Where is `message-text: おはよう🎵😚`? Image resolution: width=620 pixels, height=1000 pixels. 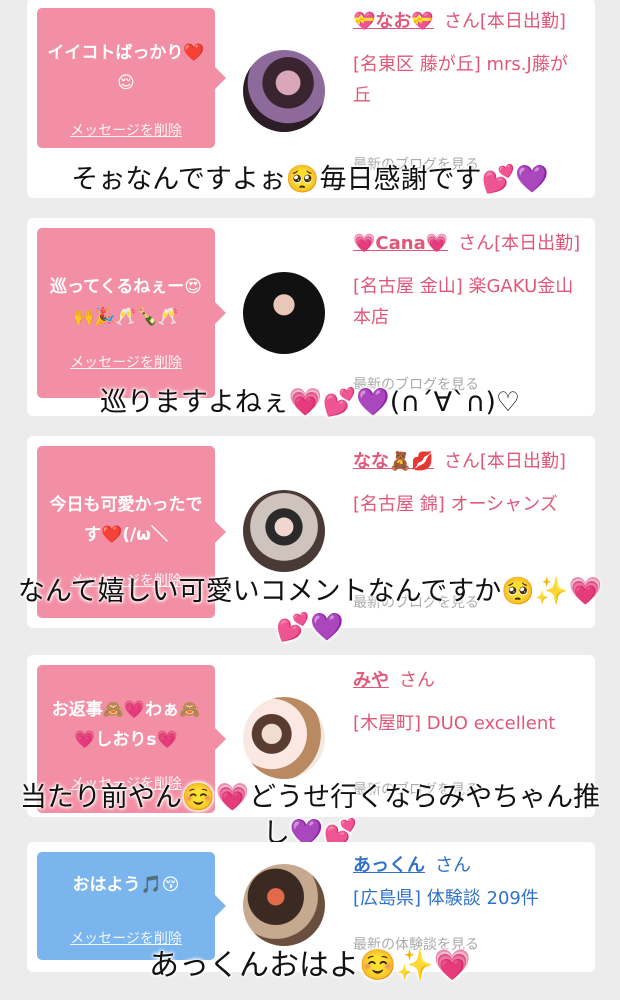 message-text: おはよう🎵😚 is located at coordinates (126, 885).